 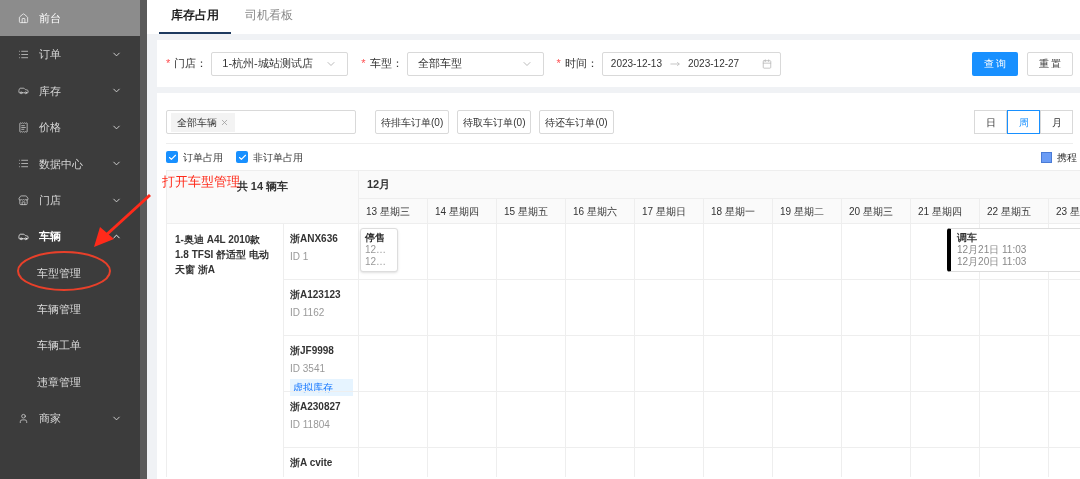 I want to click on vehicle-id: ID 1162, so click(x=307, y=313).